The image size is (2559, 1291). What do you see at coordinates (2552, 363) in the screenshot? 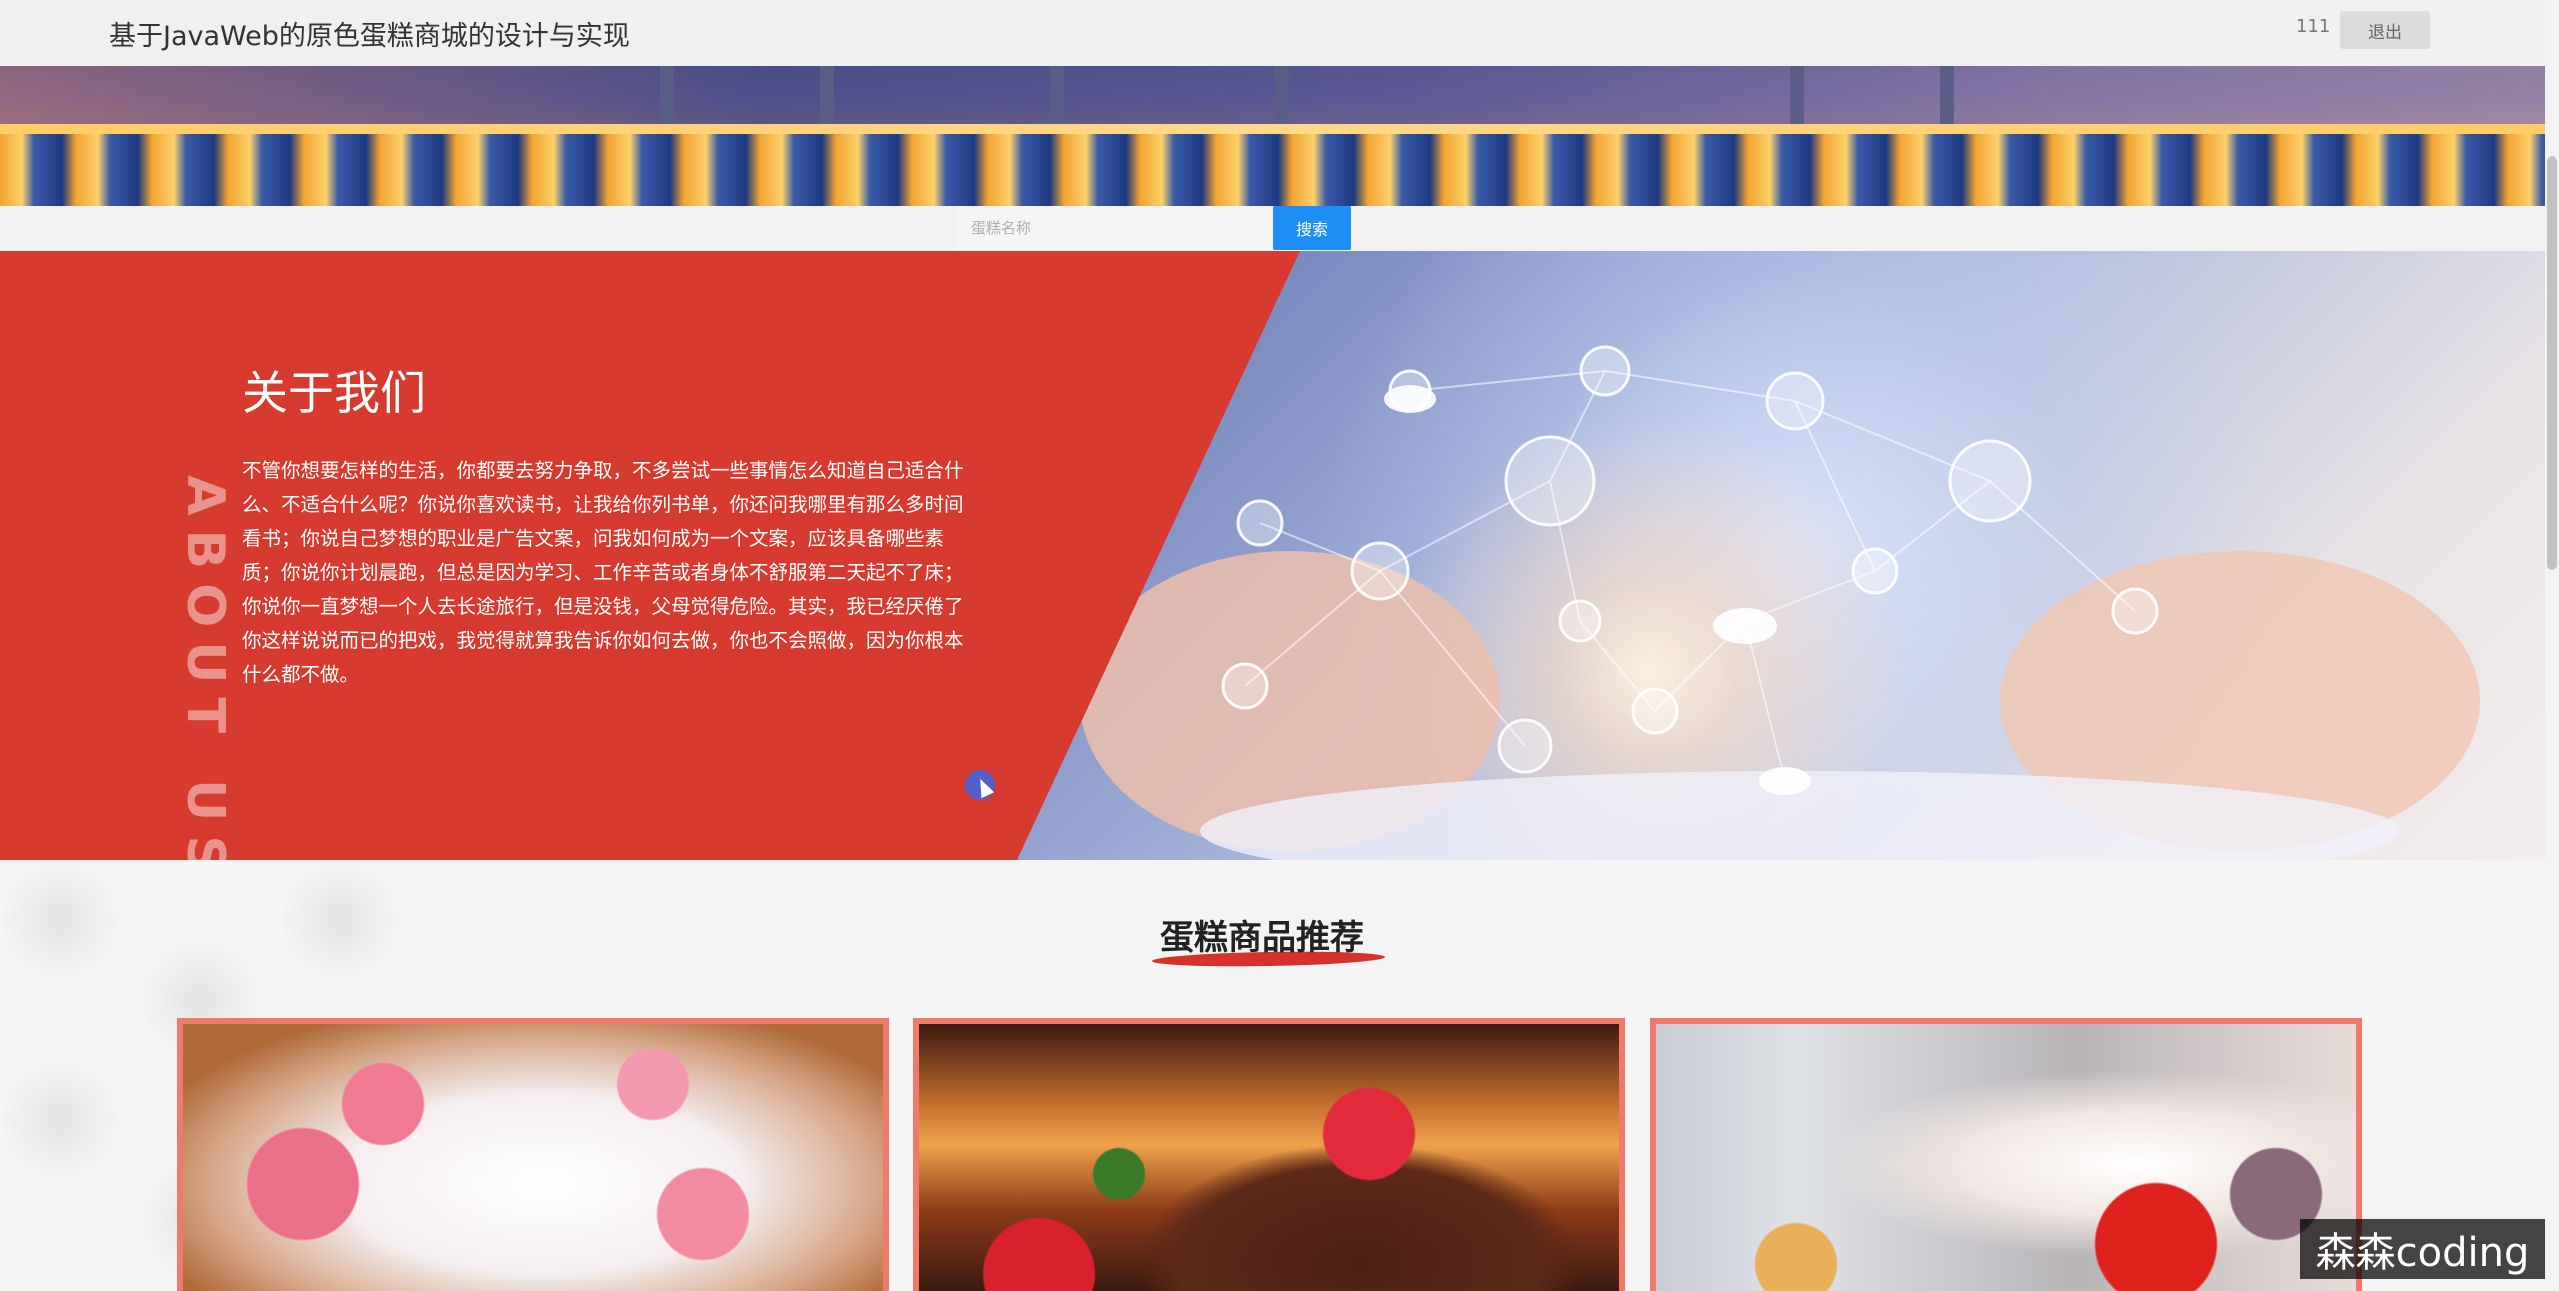
I see `scrollbar-thumb` at bounding box center [2552, 363].